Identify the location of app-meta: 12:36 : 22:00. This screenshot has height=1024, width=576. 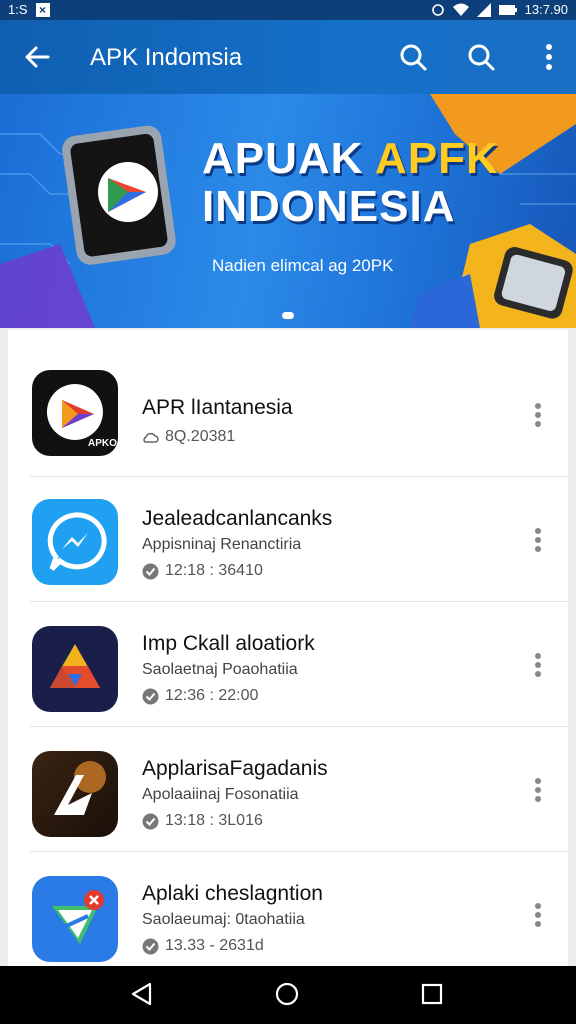
(200, 696).